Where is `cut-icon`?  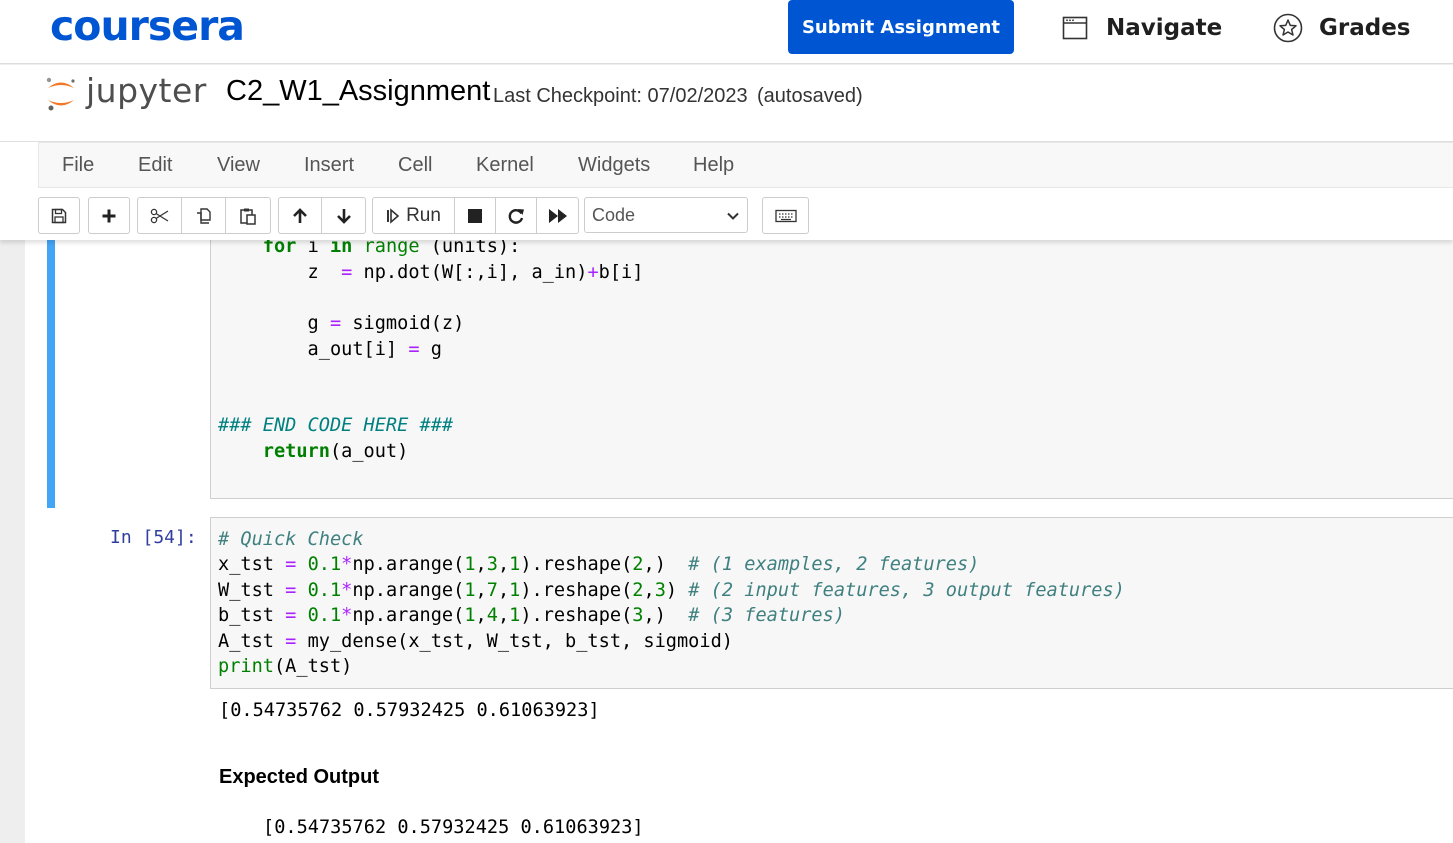 cut-icon is located at coordinates (159, 215).